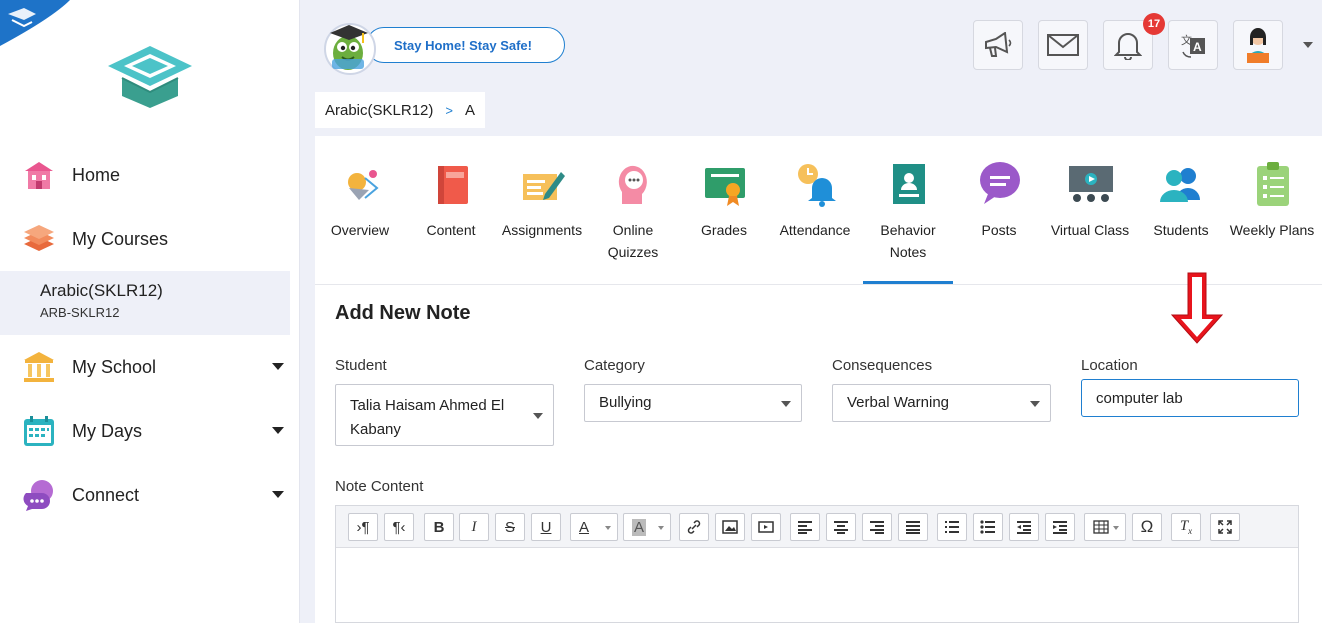  What do you see at coordinates (1105, 527) in the screenshot?
I see `insert-table-button` at bounding box center [1105, 527].